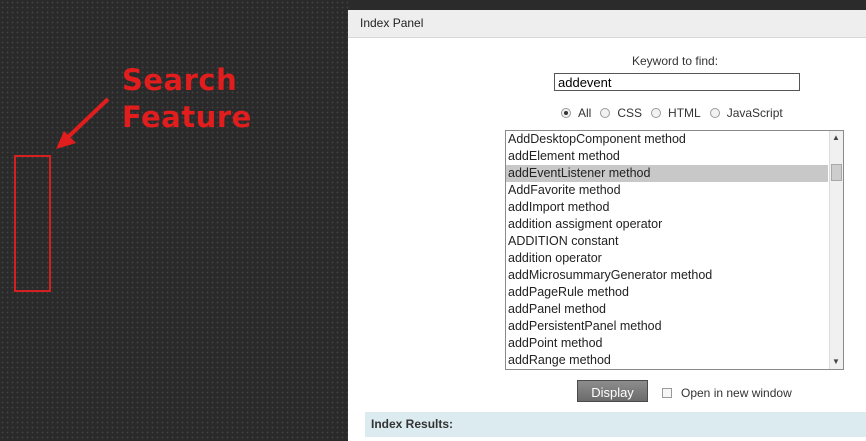  Describe the element at coordinates (736, 393) in the screenshot. I see `open-new-window-label: Open in new window` at that location.